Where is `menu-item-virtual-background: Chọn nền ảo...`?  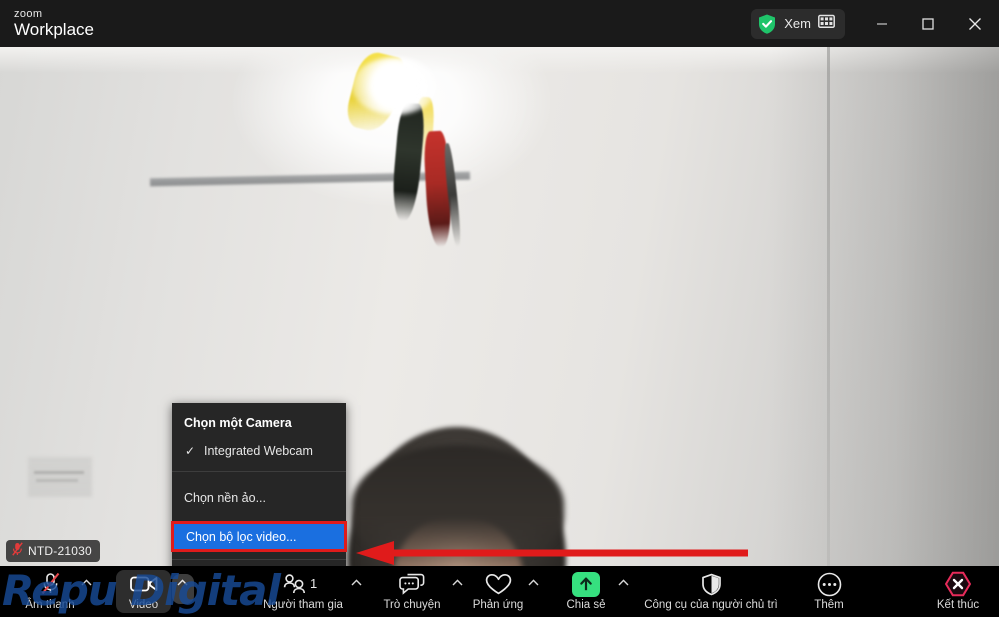 menu-item-virtual-background: Chọn nền ảo... is located at coordinates (259, 498).